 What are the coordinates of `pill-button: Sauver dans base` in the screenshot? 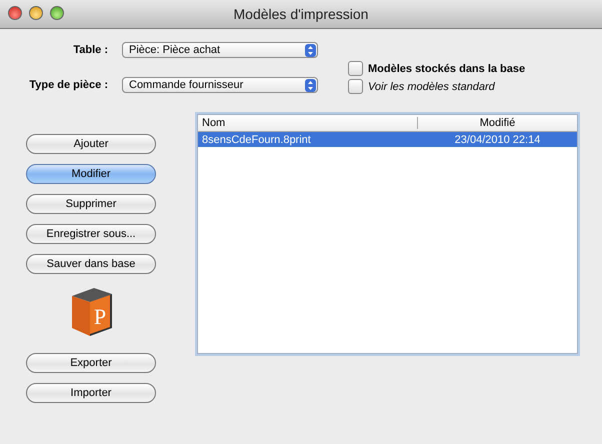 It's located at (91, 264).